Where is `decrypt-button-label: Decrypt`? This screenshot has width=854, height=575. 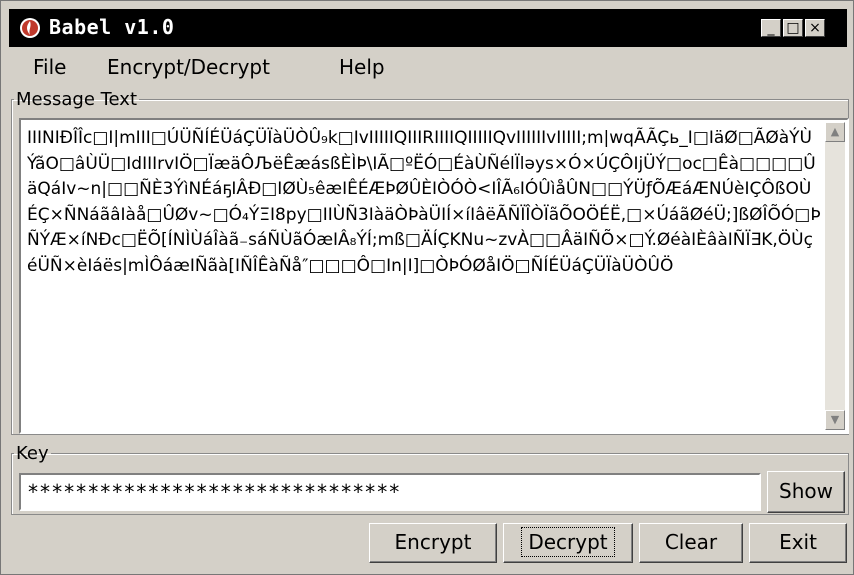
decrypt-button-label: Decrypt is located at coordinates (568, 542).